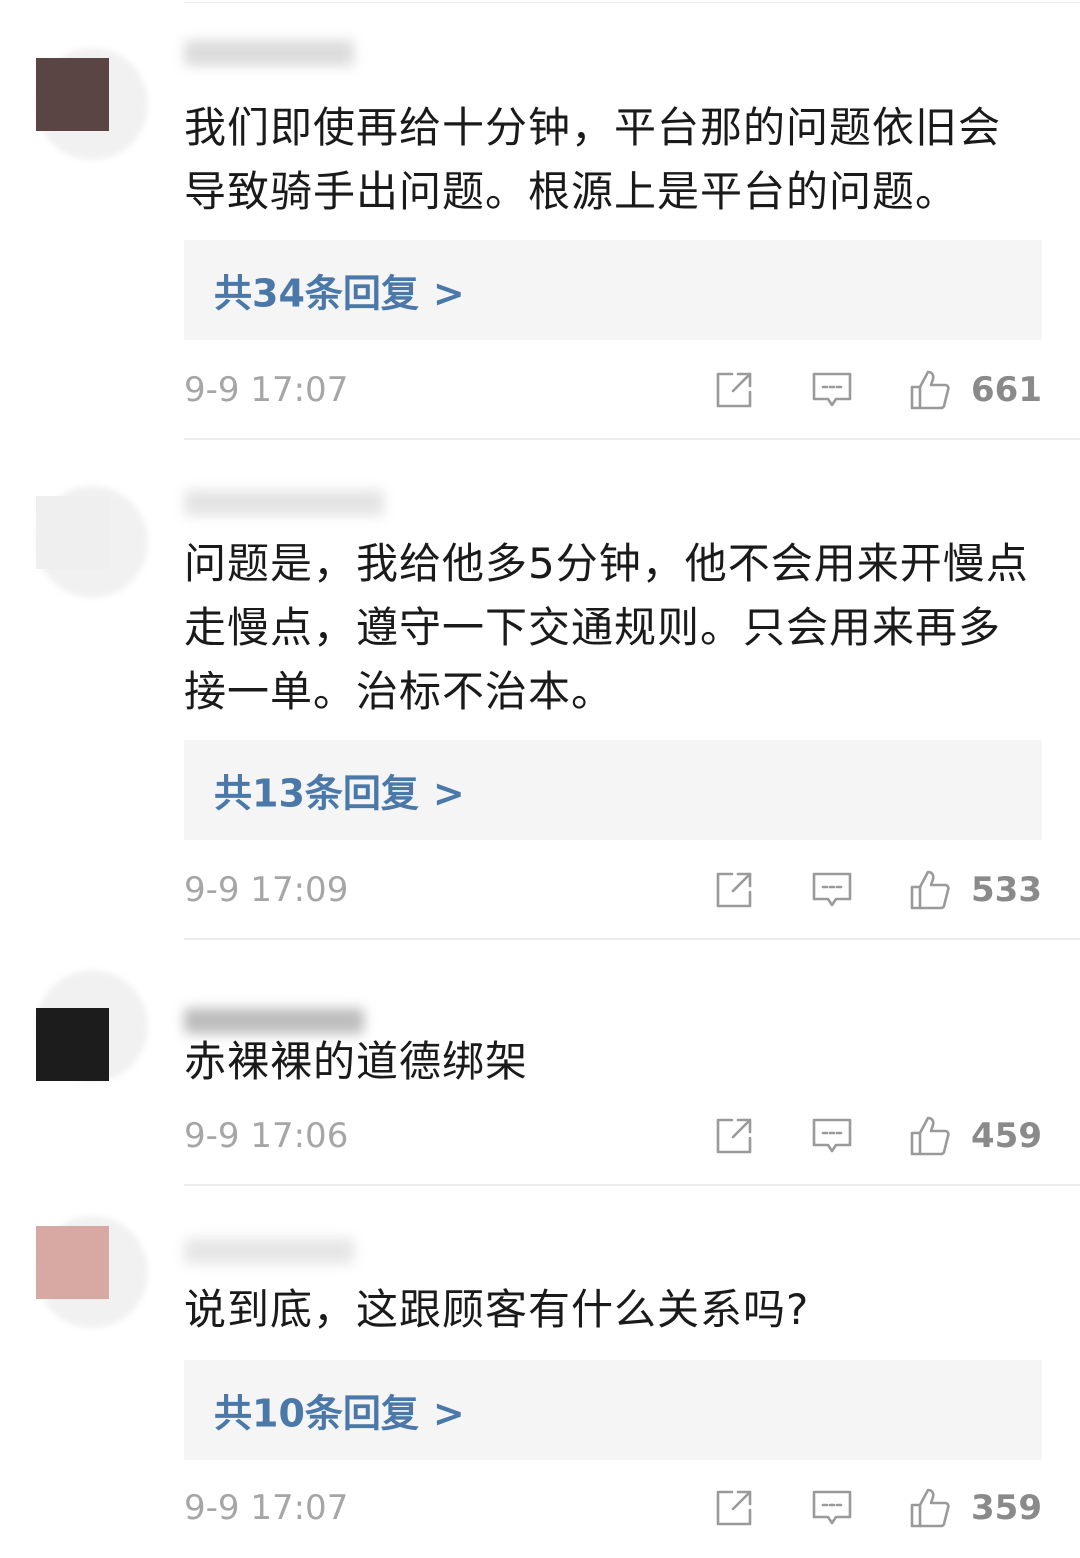  I want to click on reply-count-label: 共13条回复, so click(316, 793).